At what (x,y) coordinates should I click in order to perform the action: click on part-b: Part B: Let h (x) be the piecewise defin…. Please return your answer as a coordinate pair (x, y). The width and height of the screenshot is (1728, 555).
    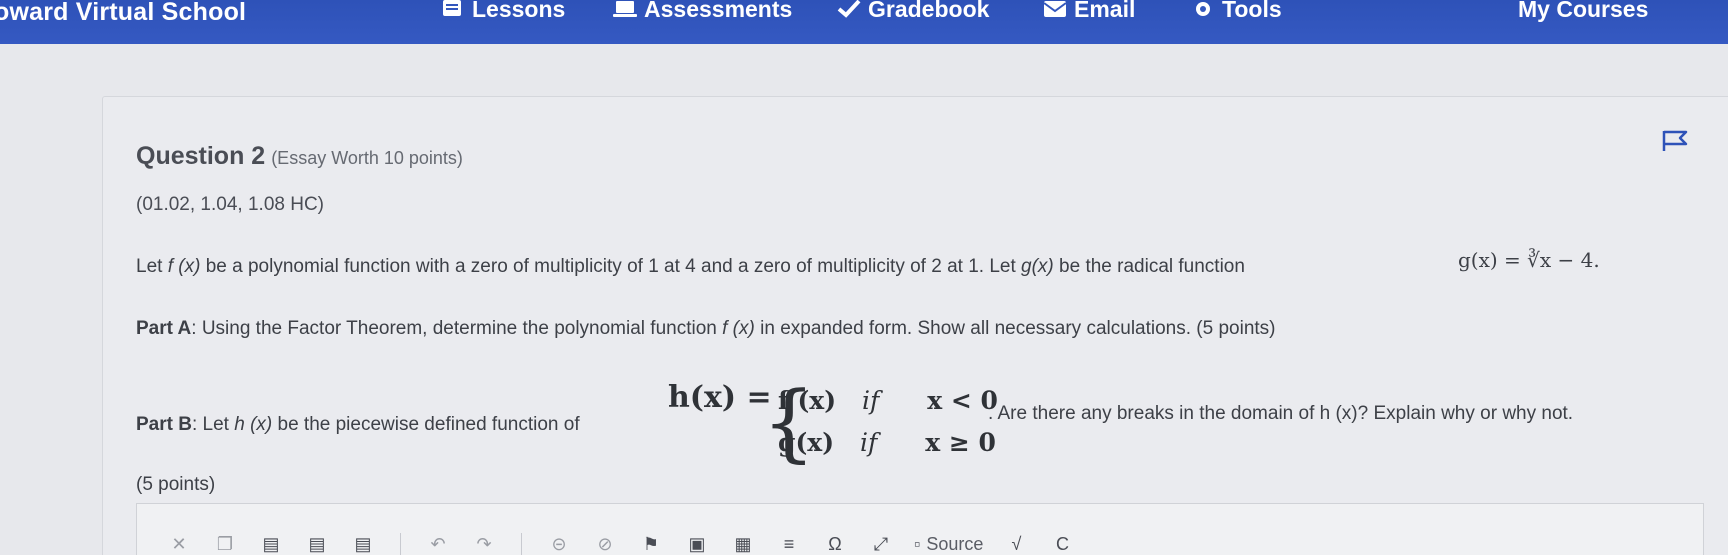
    Looking at the image, I should click on (358, 425).